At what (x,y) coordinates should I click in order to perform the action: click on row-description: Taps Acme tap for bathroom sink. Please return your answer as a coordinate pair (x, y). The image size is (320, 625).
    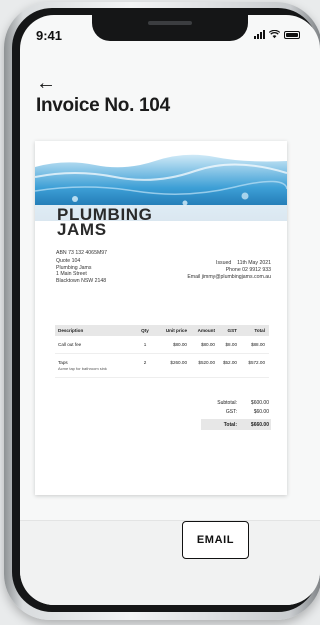
    Looking at the image, I should click on (96, 365).